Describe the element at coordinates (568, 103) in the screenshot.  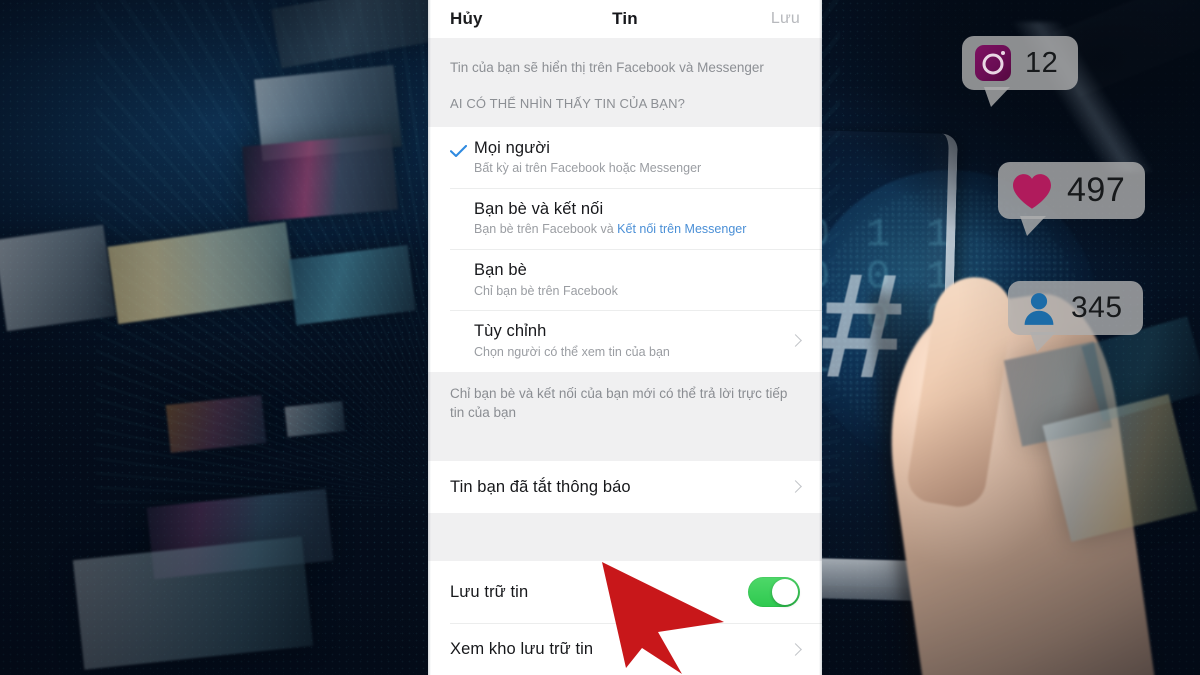
I see `audience-section-header: AI CÓ THỂ NHÌN THẤY TIN CỦA BẠN?` at that location.